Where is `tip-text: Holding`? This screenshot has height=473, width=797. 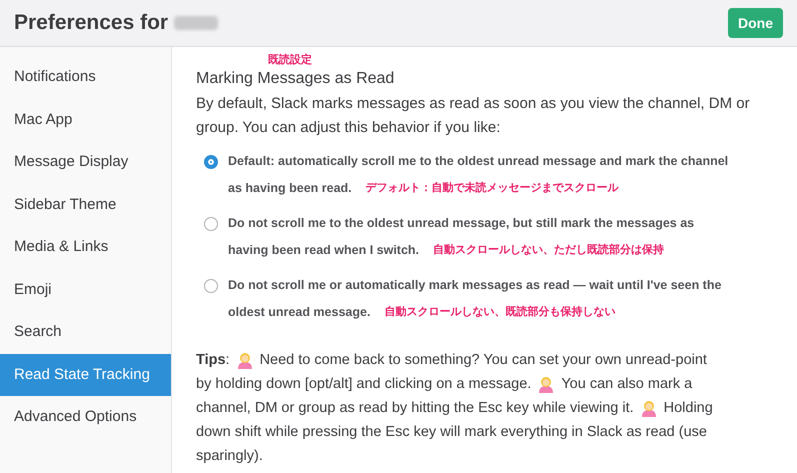 tip-text: Holding is located at coordinates (688, 408).